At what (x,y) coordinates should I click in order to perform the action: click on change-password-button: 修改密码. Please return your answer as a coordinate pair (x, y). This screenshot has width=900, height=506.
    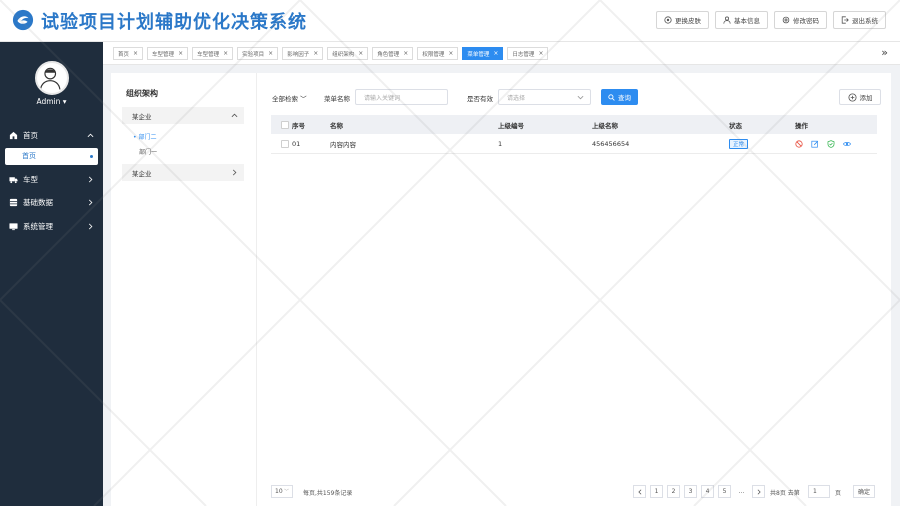
    Looking at the image, I should click on (800, 20).